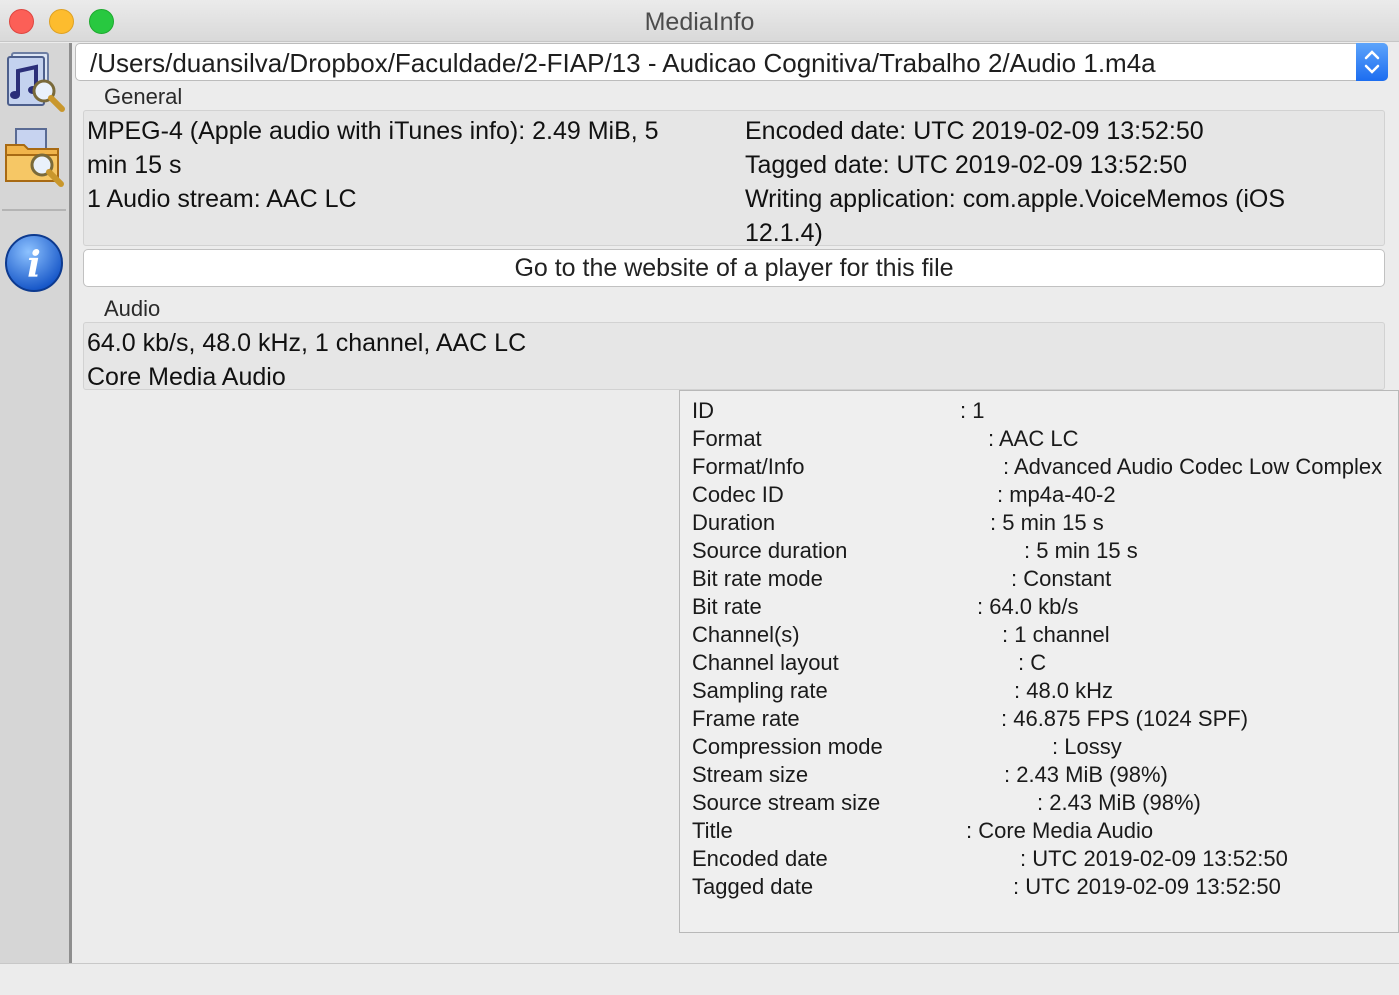 Image resolution: width=1399 pixels, height=995 pixels. I want to click on folder-search-icon, so click(34, 157).